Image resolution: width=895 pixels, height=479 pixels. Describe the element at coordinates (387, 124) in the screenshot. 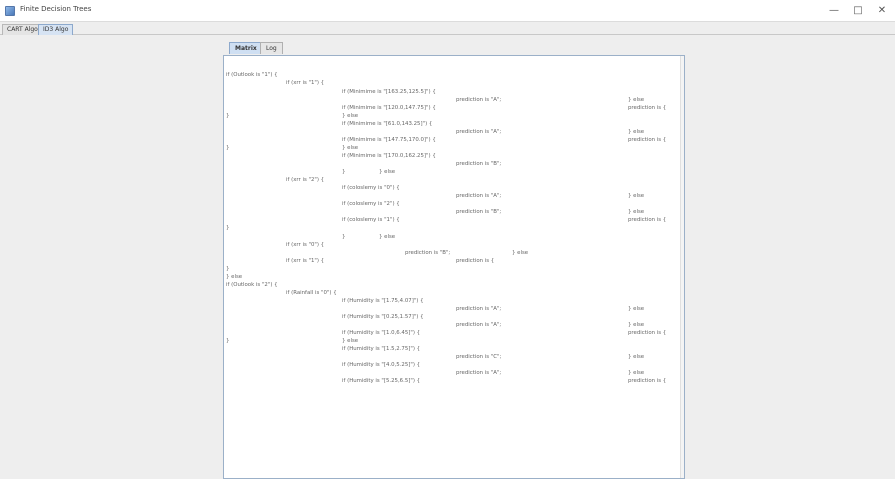

I see `tree-line: if (Minimime is "[61.0,143.25]") {` at that location.